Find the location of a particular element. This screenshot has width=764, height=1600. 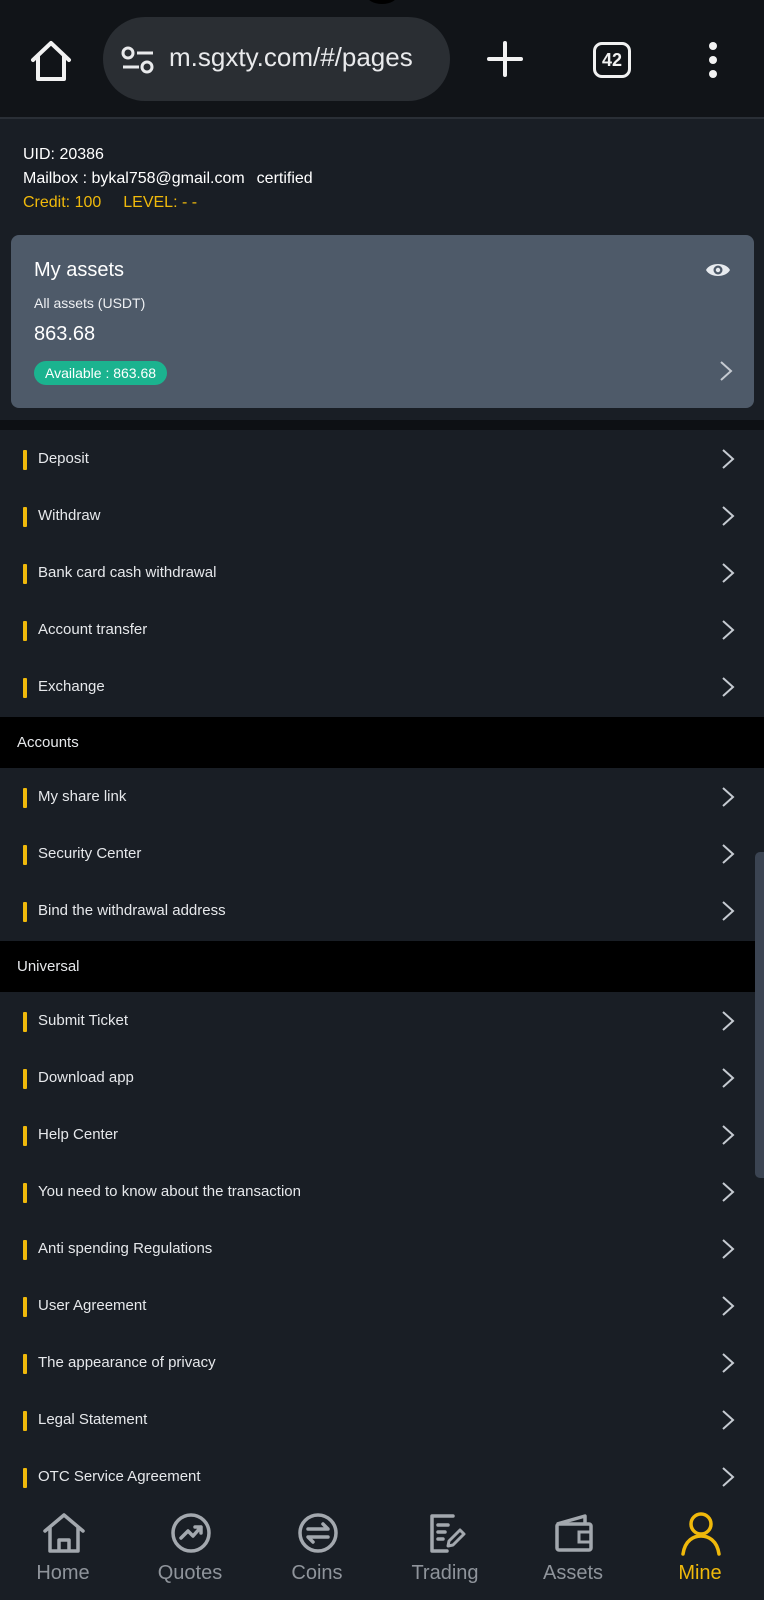

credit-level-line: Credit: 100 LEVEL: - - is located at coordinates (168, 203).